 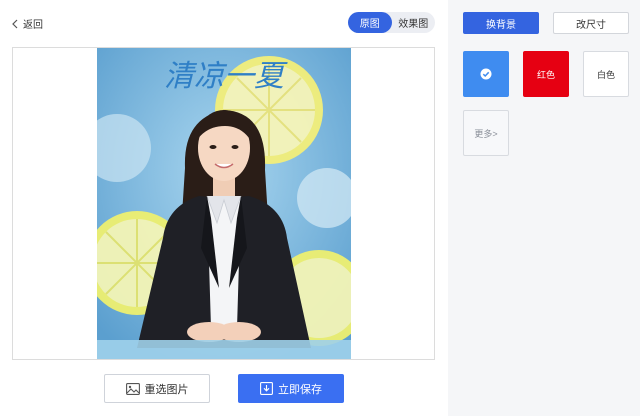 I want to click on bg-color-white: 白色, so click(x=606, y=74).